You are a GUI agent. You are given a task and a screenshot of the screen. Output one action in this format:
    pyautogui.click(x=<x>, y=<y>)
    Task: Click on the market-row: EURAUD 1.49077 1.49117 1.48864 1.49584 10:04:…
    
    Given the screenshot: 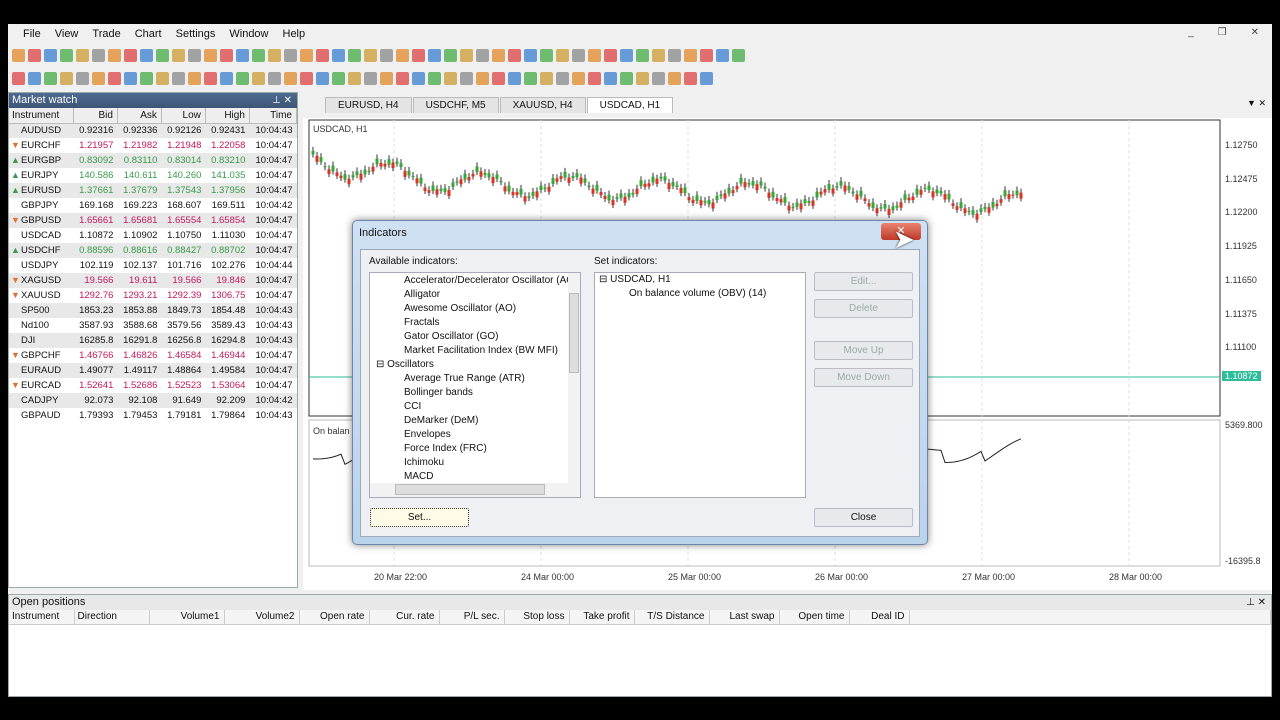 What is the action you would take?
    pyautogui.click(x=153, y=370)
    